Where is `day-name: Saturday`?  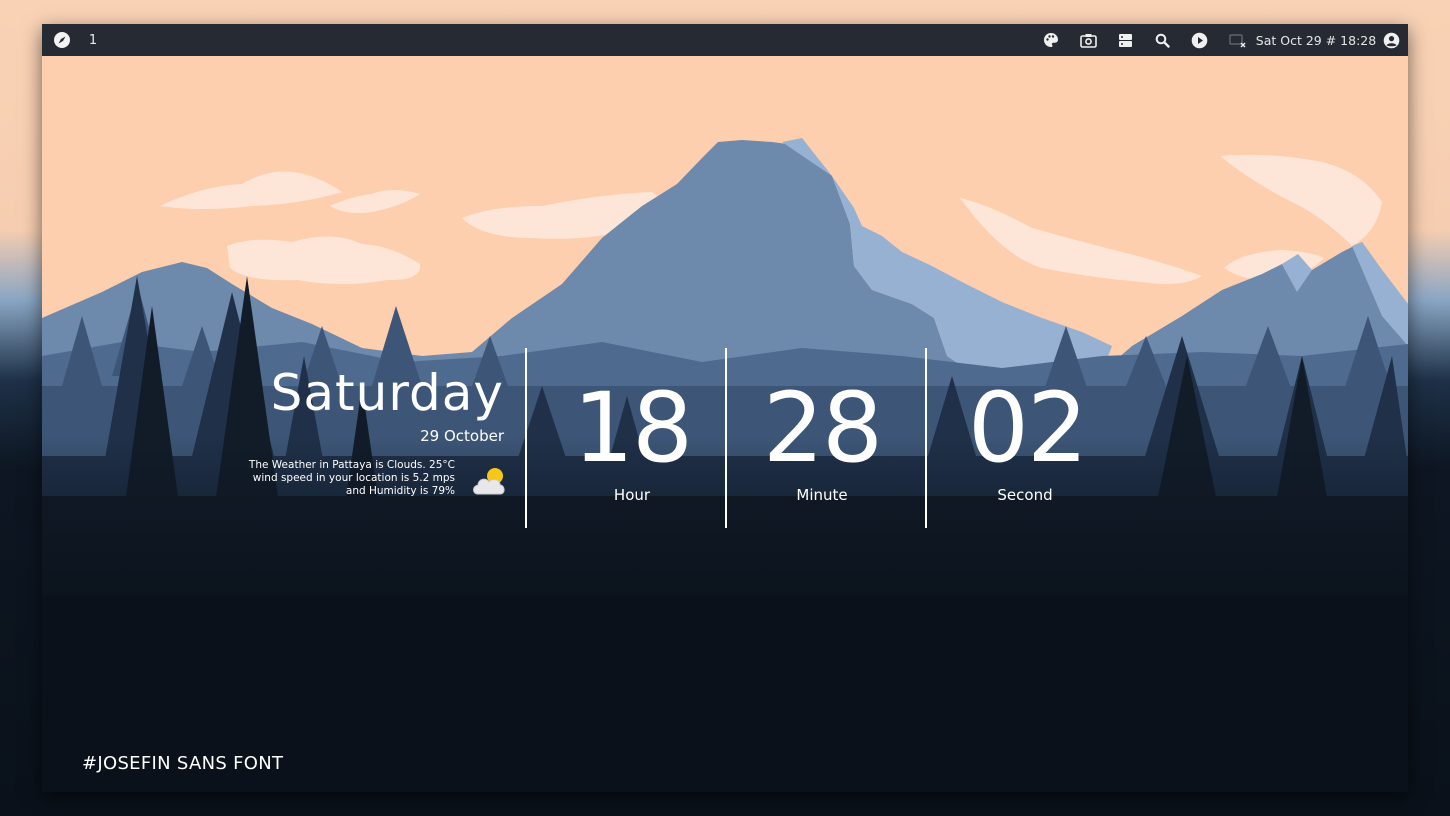
day-name: Saturday is located at coordinates (387, 393).